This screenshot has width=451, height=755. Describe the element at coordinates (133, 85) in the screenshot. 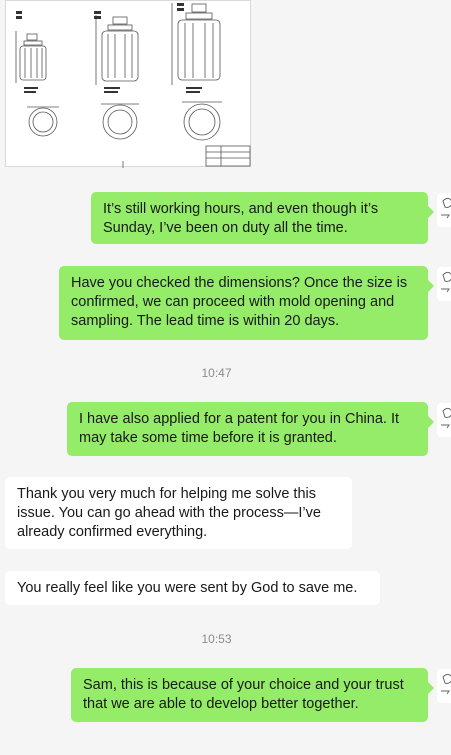

I see `bottle-drawing-icon` at that location.